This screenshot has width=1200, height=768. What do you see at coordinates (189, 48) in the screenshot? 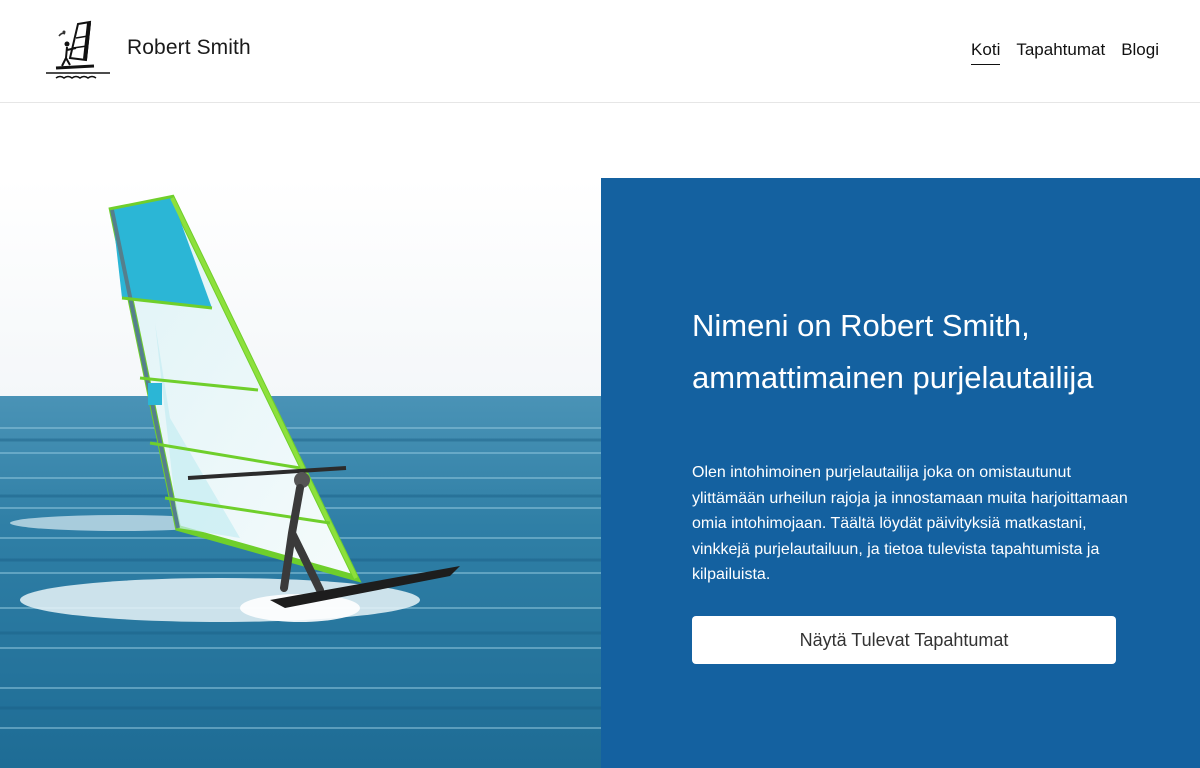
I see `site-title: Robert Smith` at bounding box center [189, 48].